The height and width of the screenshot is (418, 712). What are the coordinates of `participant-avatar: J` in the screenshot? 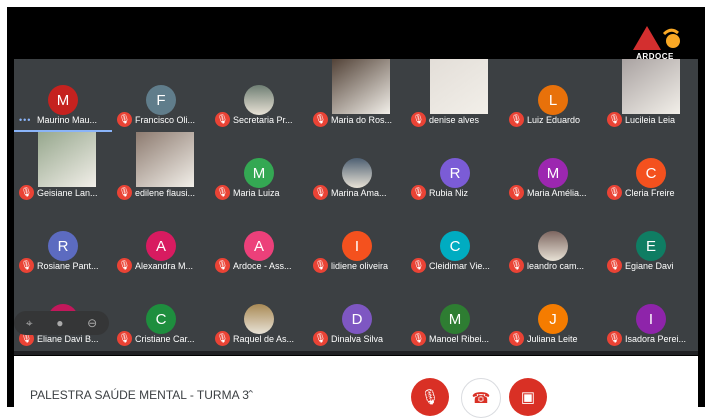 It's located at (553, 319).